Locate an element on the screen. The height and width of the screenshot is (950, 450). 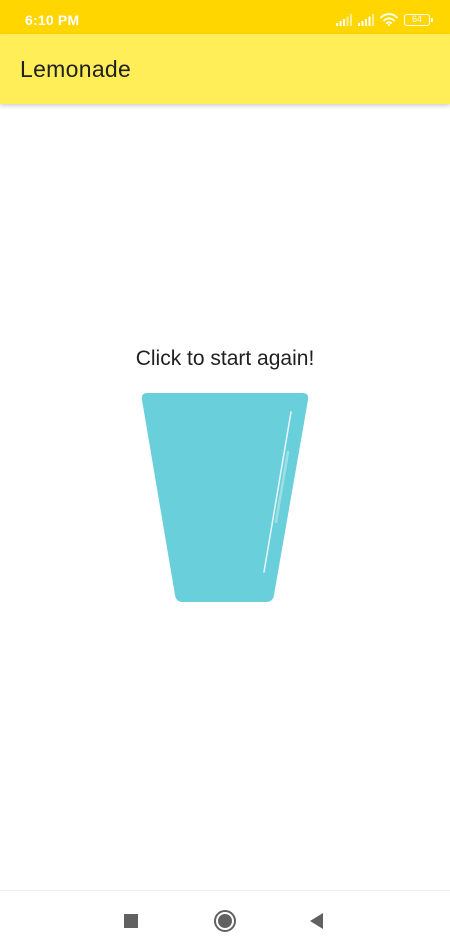
app-bar: Lemonade is located at coordinates (225, 69).